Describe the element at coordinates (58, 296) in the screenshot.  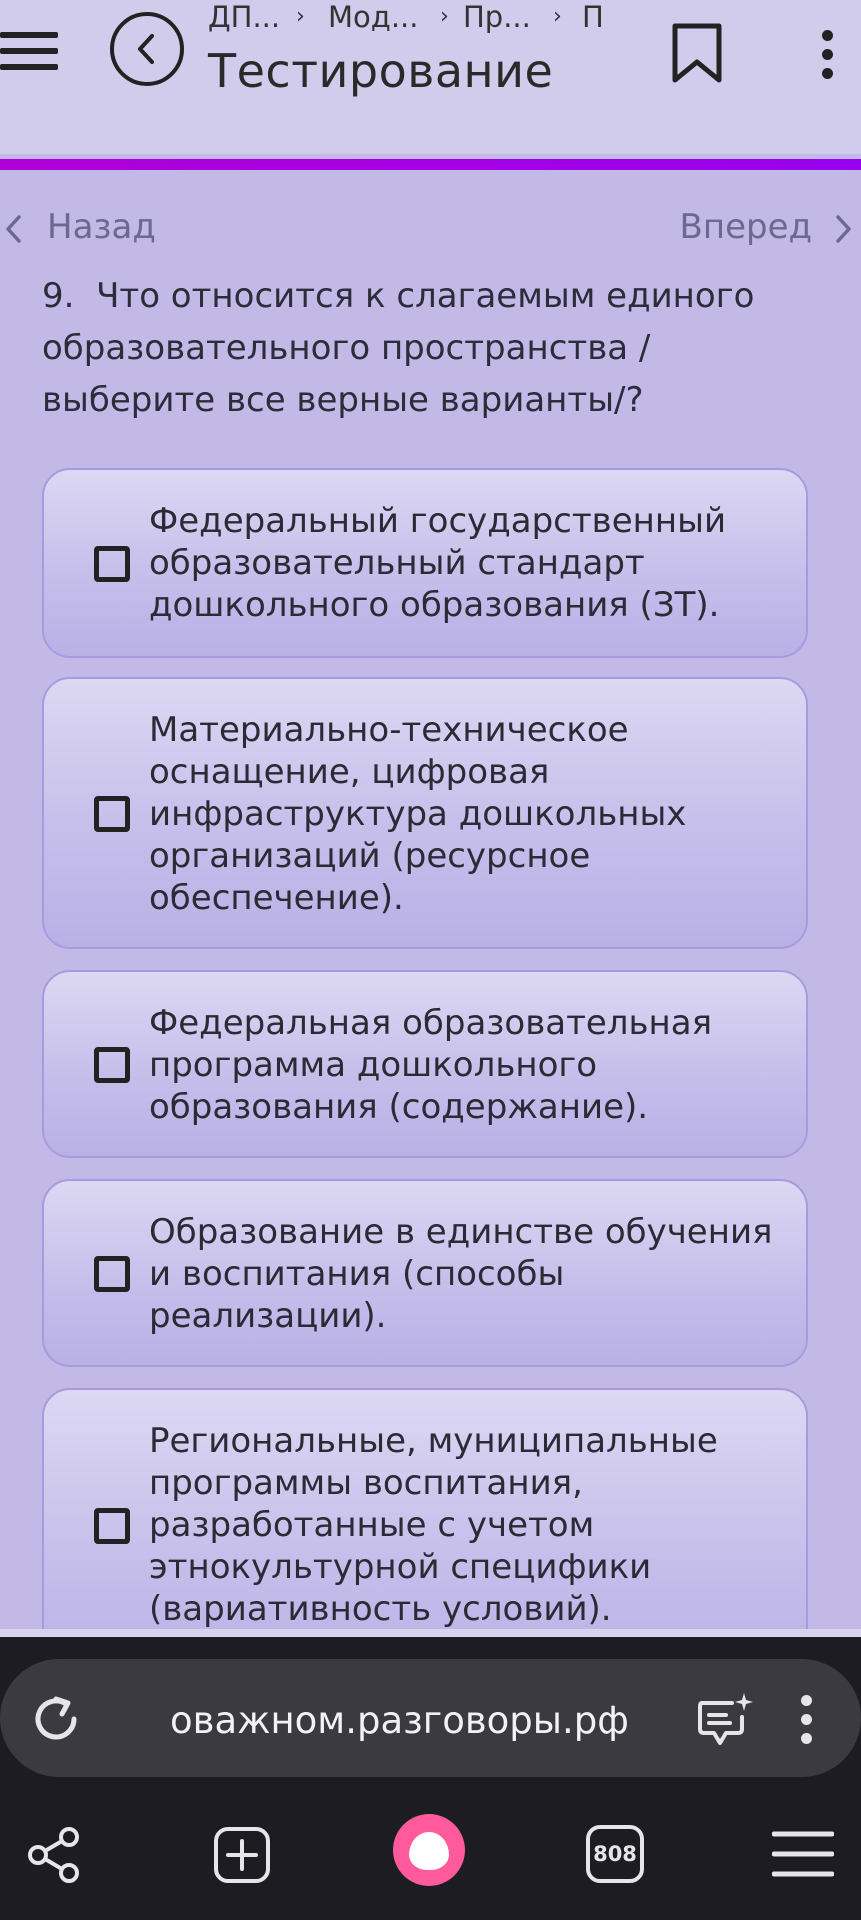
I see `question-number: 9.` at that location.